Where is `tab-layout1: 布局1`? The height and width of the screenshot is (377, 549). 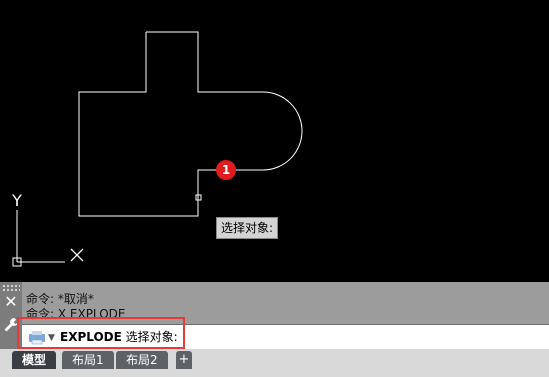 tab-layout1: 布局1 is located at coordinates (88, 360).